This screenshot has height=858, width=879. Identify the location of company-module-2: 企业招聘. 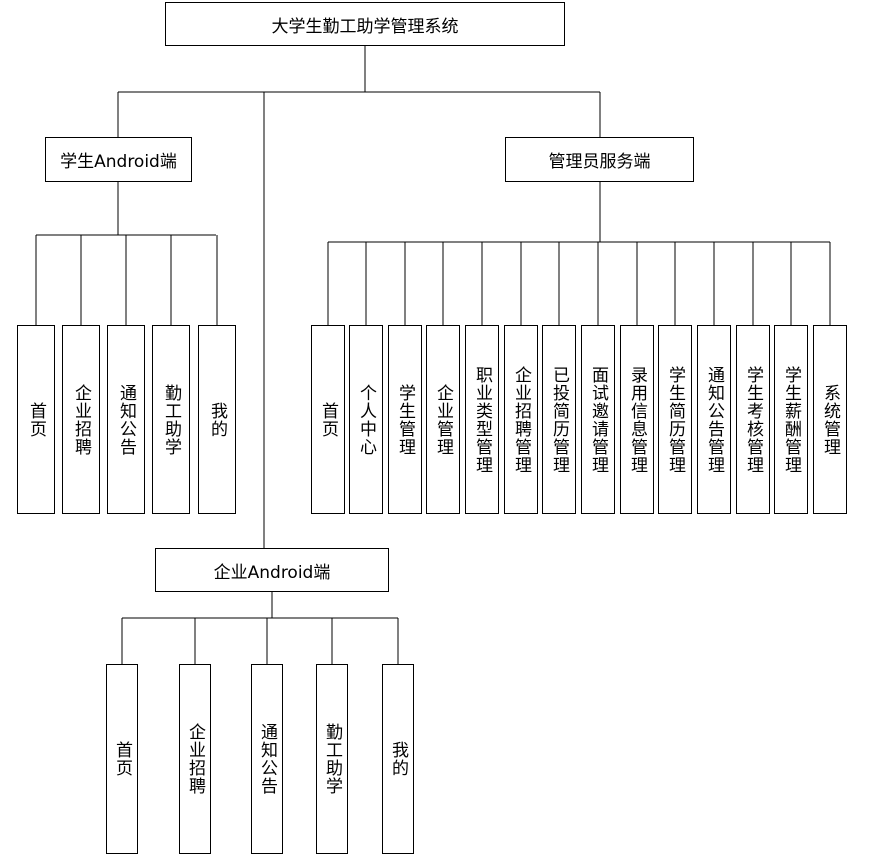
(195, 759).